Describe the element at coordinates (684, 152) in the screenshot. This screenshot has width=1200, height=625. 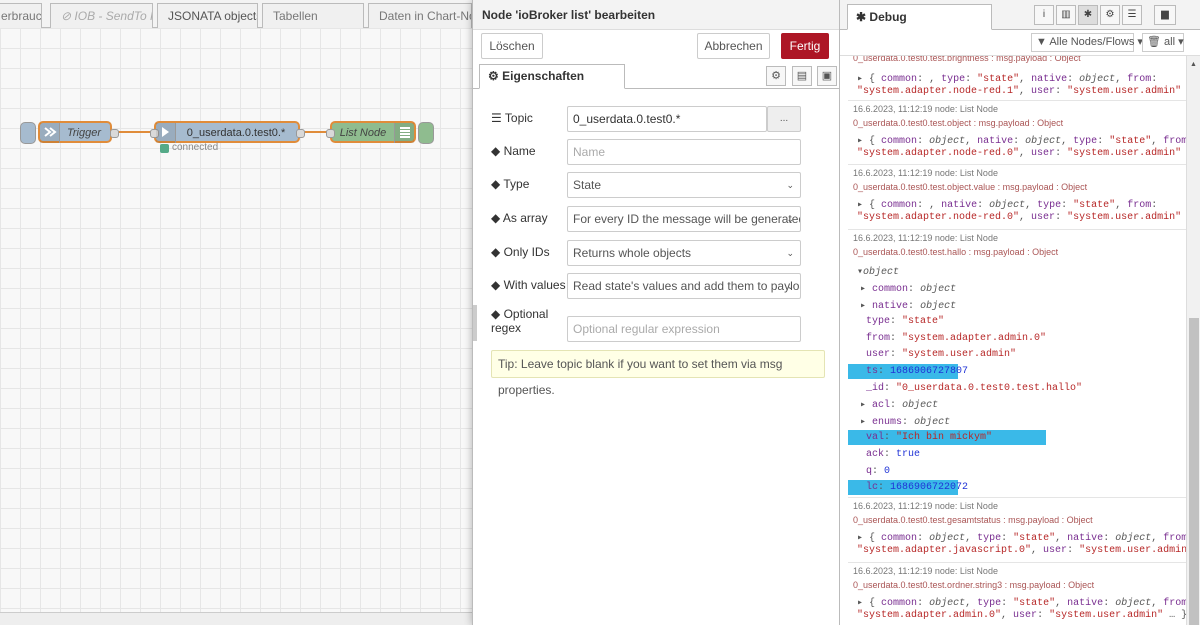
I see `name-input: Name` at that location.